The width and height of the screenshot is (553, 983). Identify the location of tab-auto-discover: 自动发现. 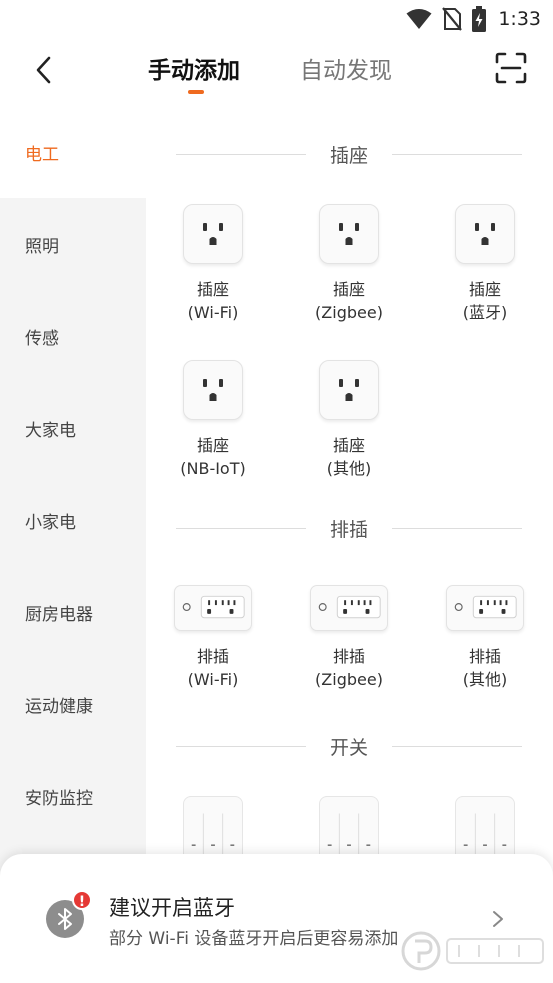
(346, 71).